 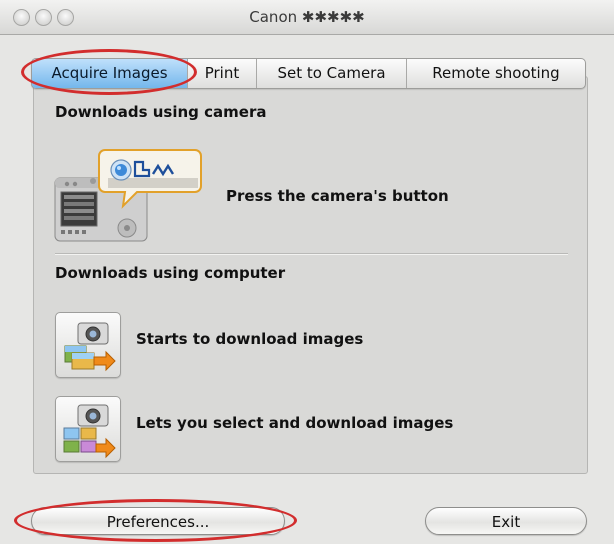 I want to click on start-download-label: Starts to download images, so click(x=250, y=339).